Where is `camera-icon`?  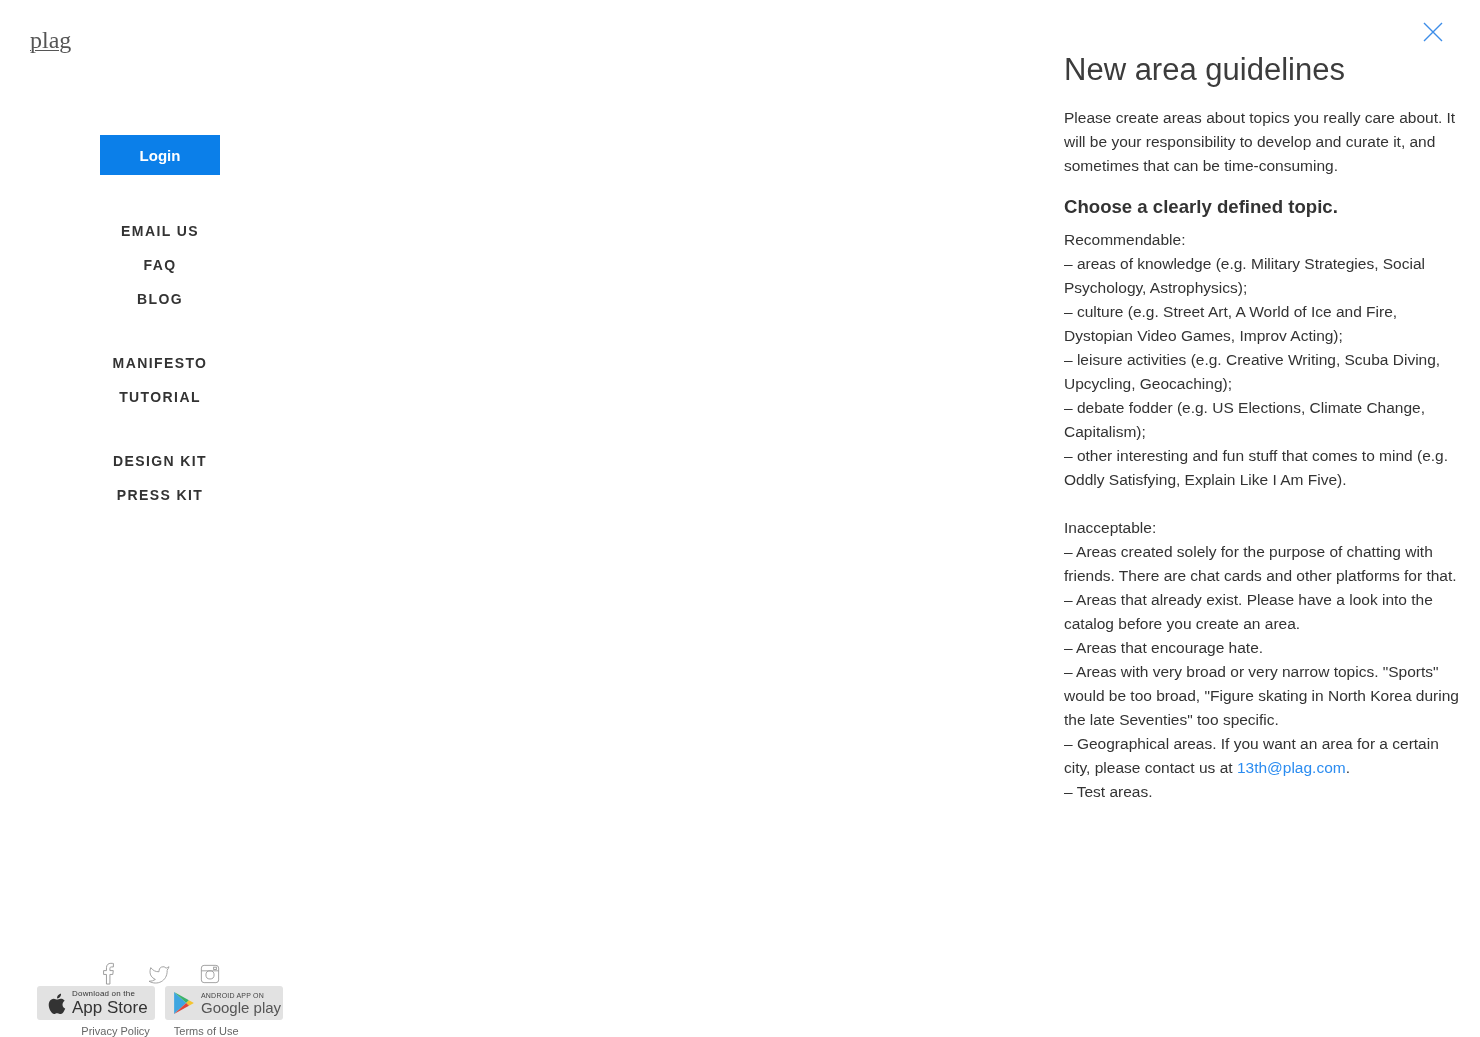
camera-icon is located at coordinates (209, 974).